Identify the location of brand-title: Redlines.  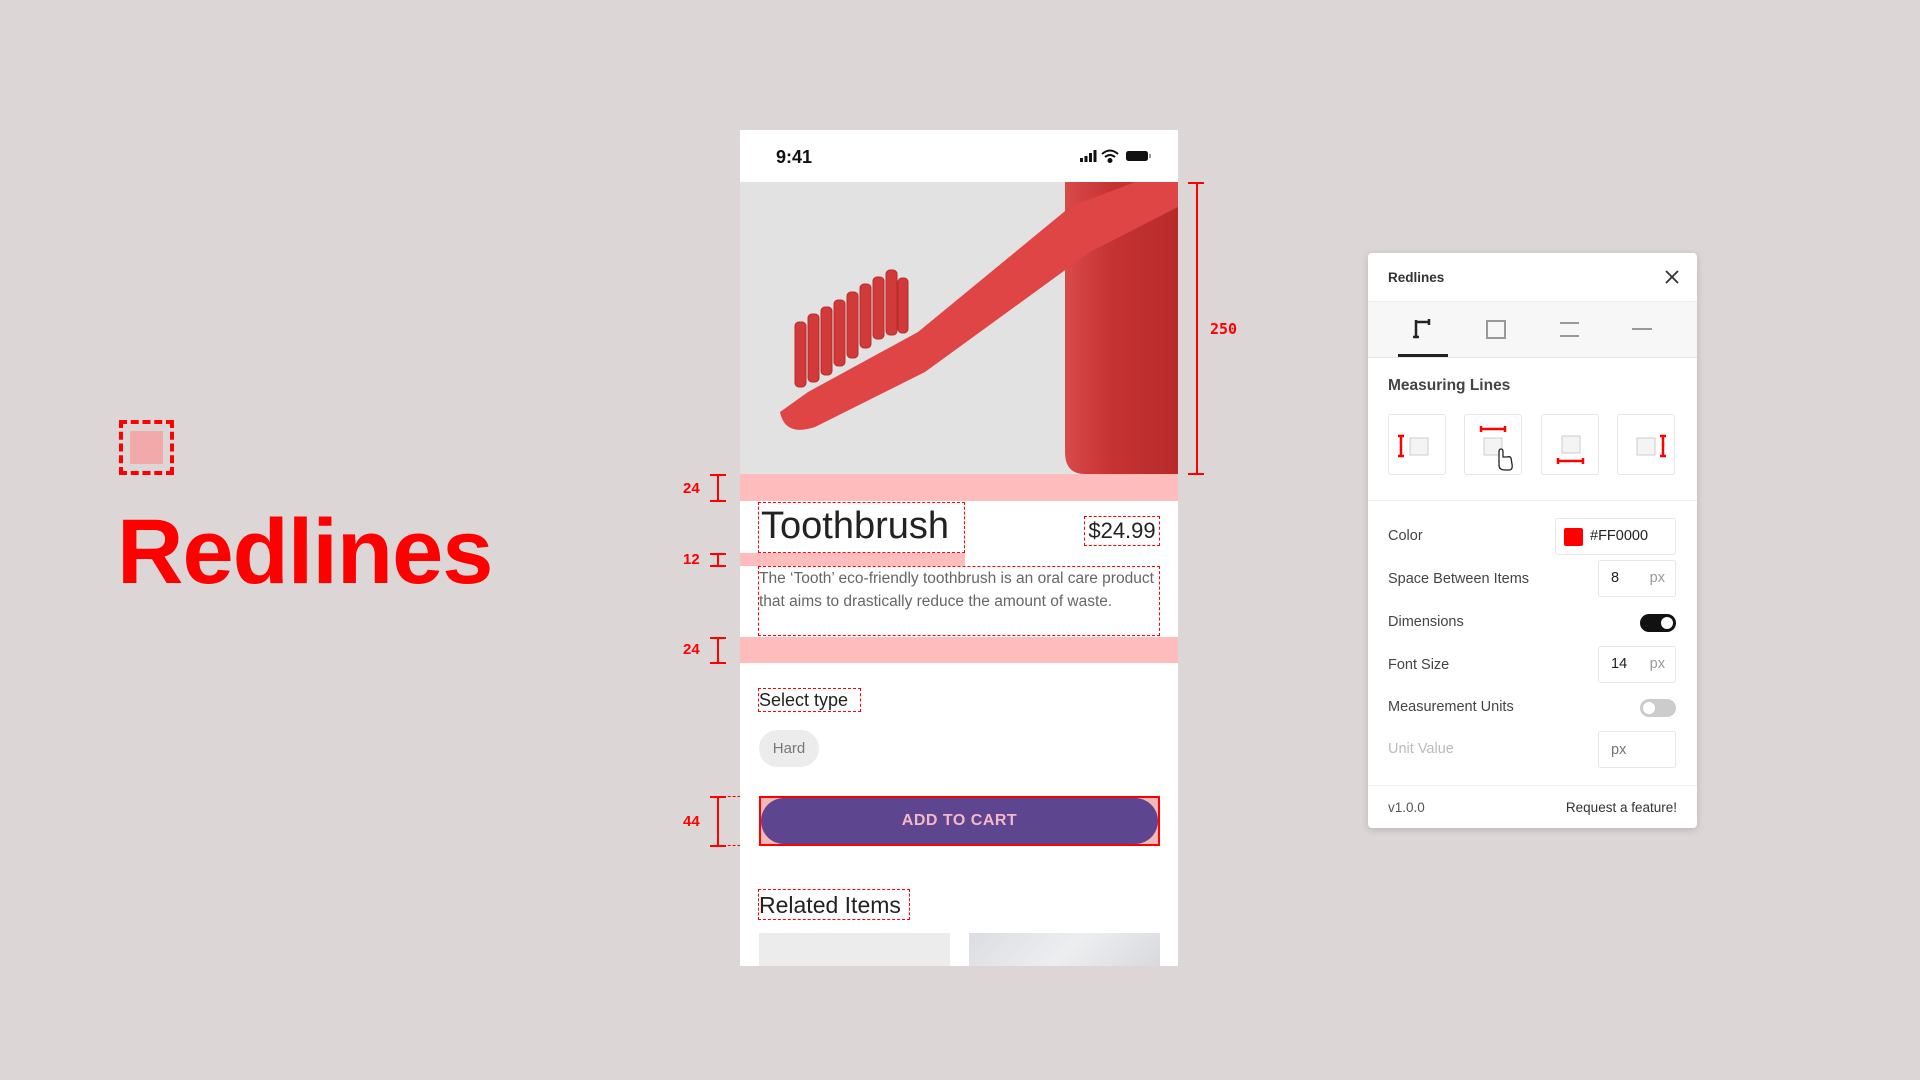
(305, 552).